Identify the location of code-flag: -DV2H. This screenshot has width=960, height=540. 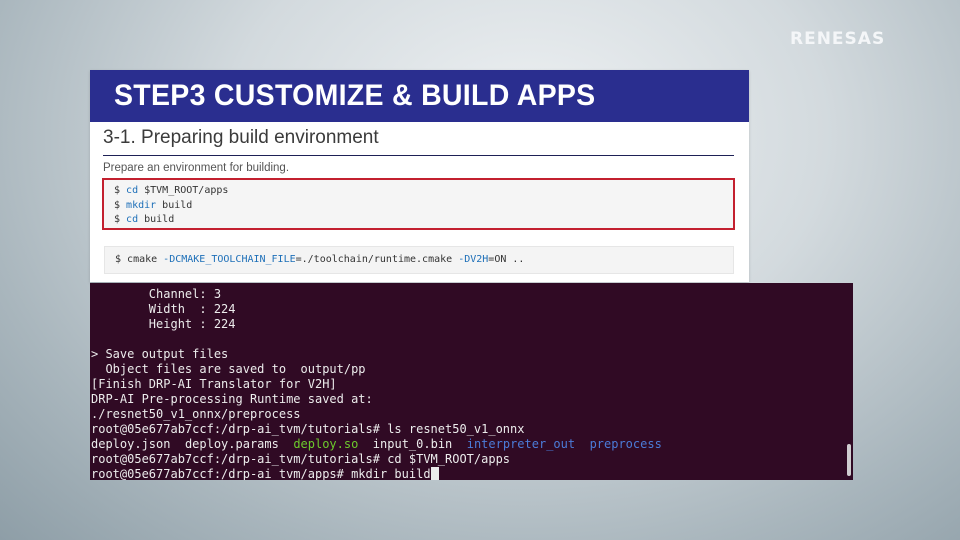
(473, 259).